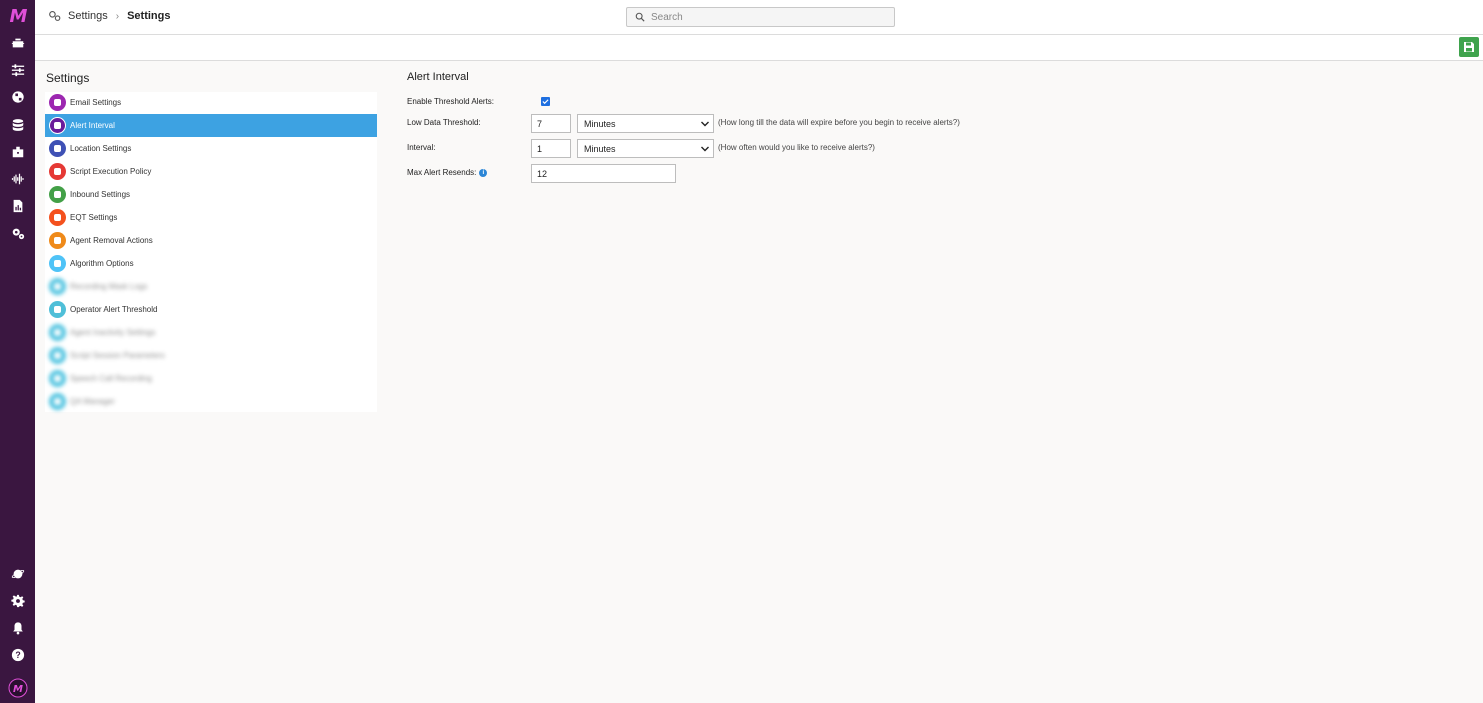 Image resolution: width=1483 pixels, height=703 pixels. Describe the element at coordinates (17, 233) in the screenshot. I see `cogs-icon` at that location.